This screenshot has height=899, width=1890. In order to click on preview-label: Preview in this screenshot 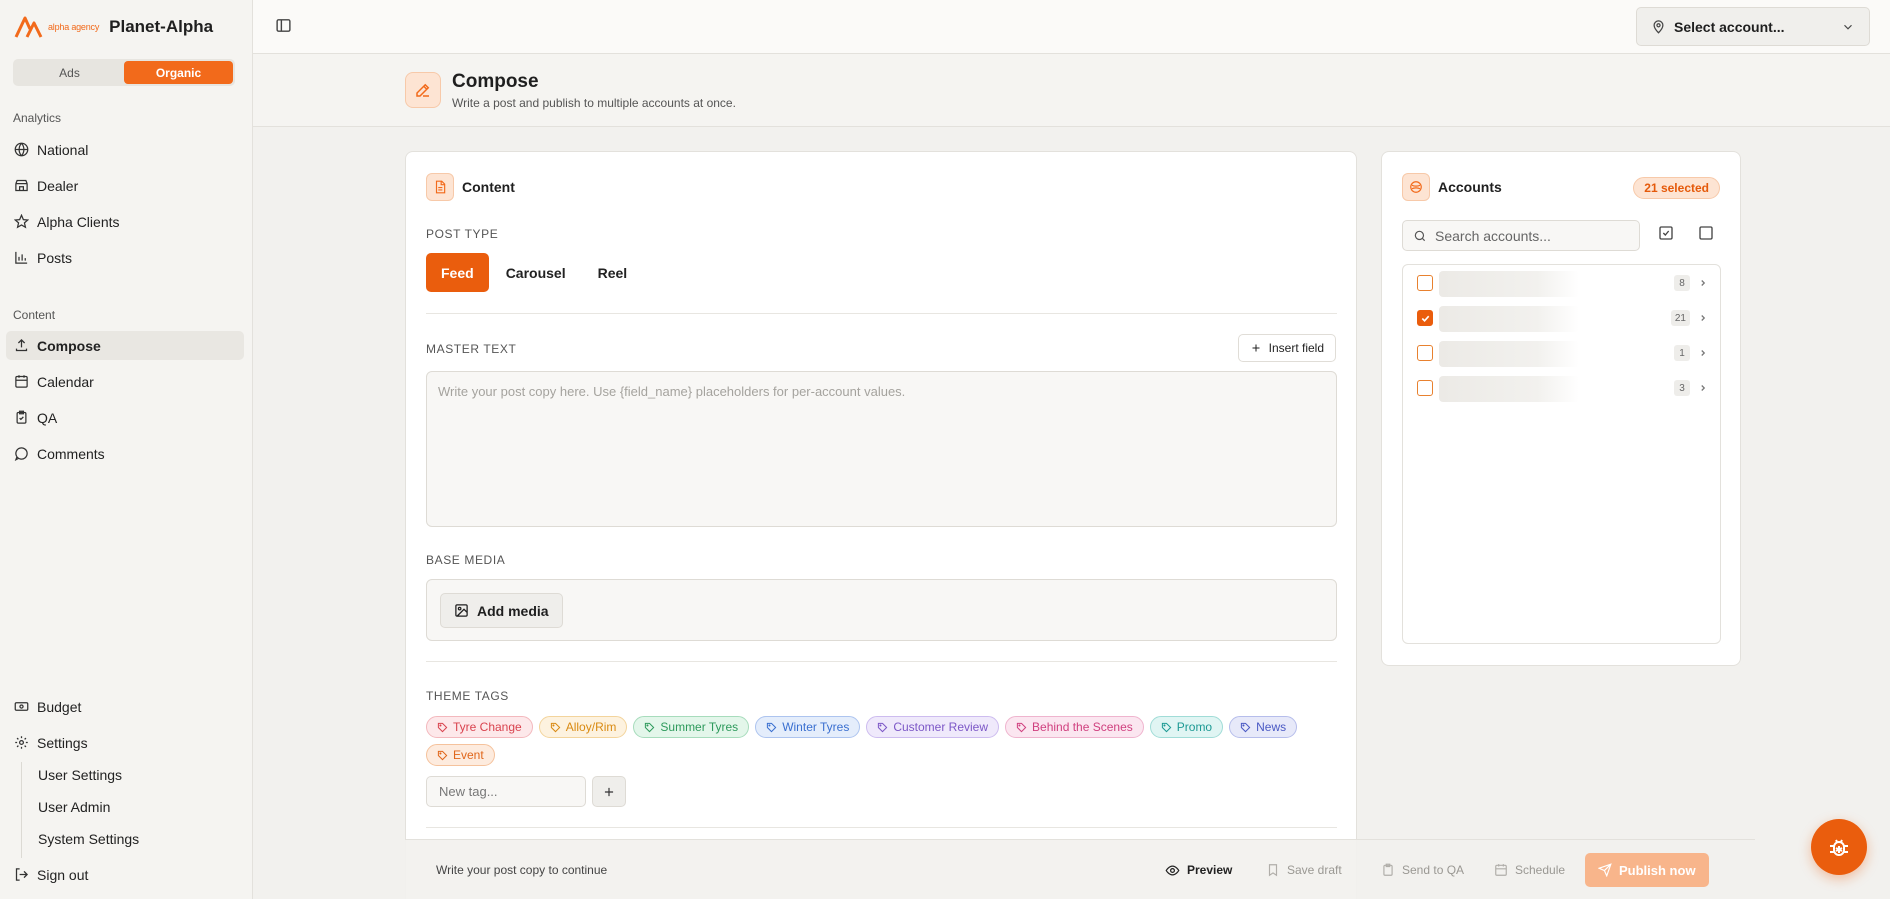, I will do `click(1210, 870)`.